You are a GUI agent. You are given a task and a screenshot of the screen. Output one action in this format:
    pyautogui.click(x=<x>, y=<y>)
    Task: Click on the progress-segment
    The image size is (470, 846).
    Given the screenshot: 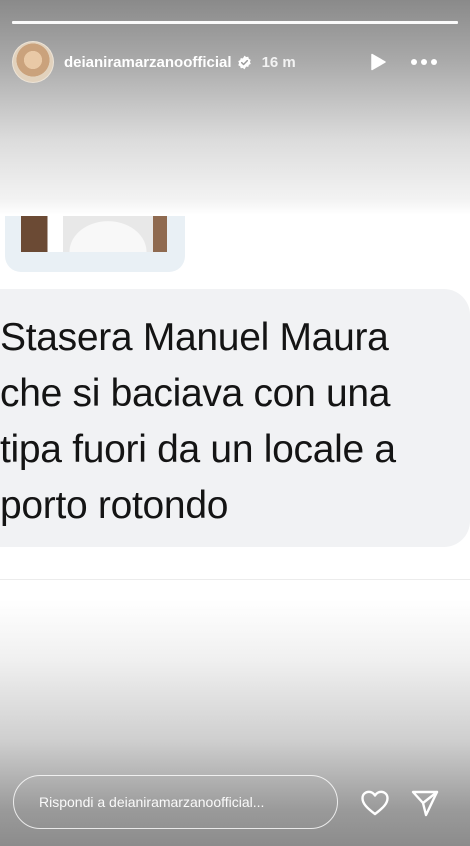 What is the action you would take?
    pyautogui.click(x=235, y=22)
    